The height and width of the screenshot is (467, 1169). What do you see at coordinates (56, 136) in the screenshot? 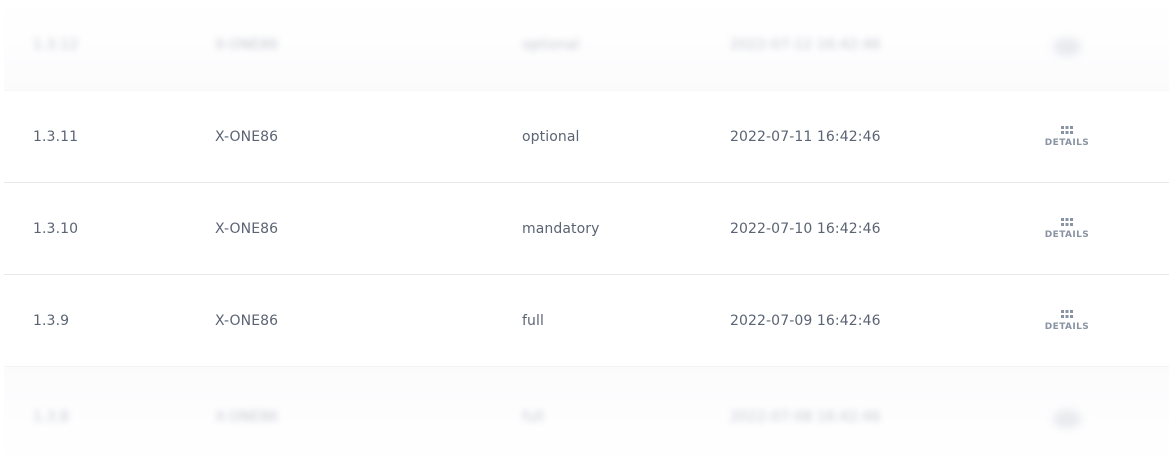
I see `version-cell: 1.3.11` at bounding box center [56, 136].